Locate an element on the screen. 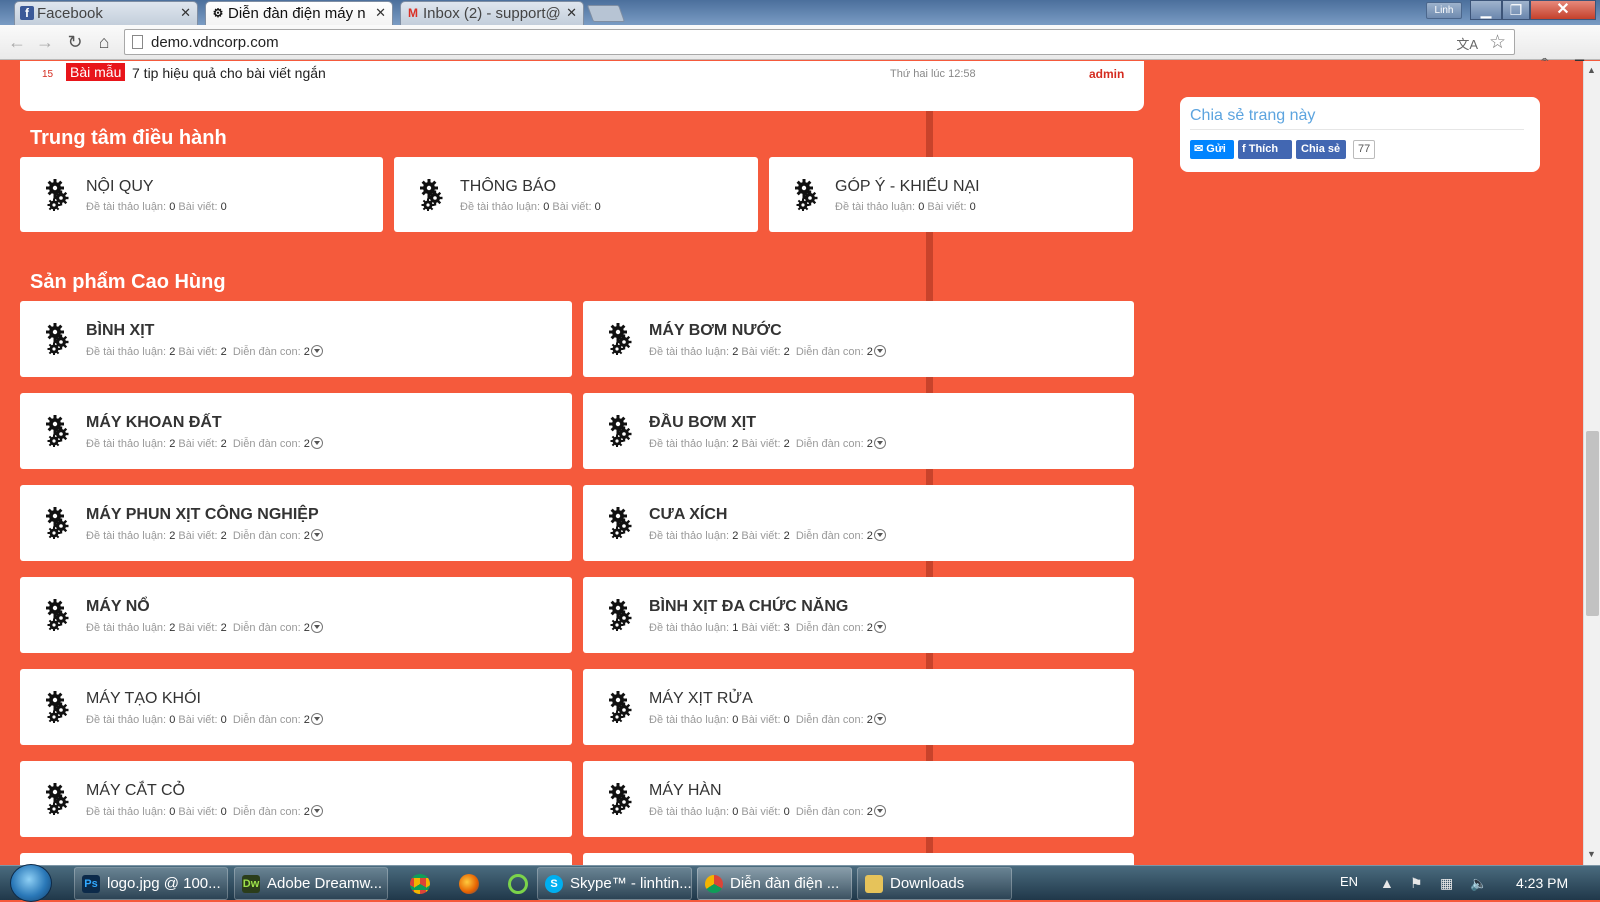 The width and height of the screenshot is (1600, 902). post-title-link: 7 tip hiệu quả cho bài viết ngắn is located at coordinates (229, 73).